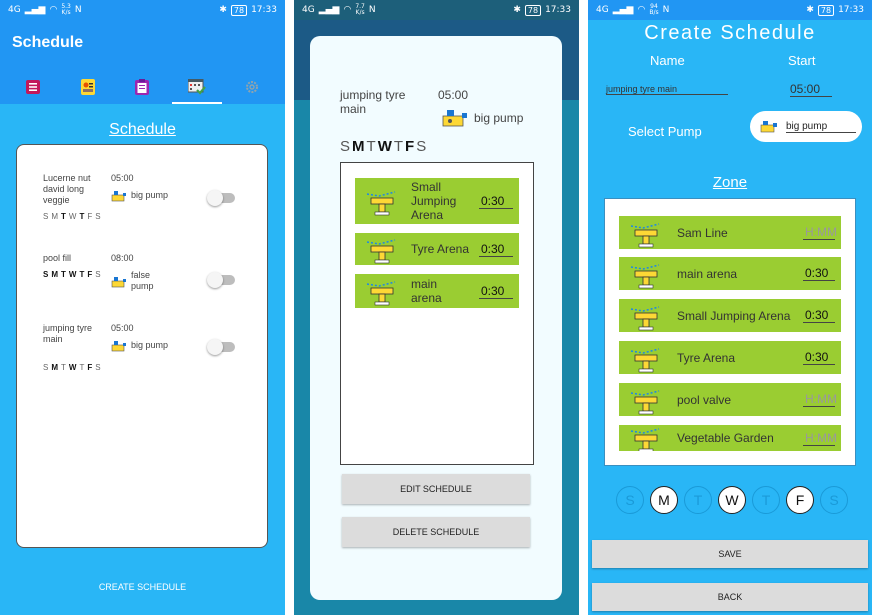 Image resolution: width=872 pixels, height=615 pixels. I want to click on gear-icon, so click(251, 87).